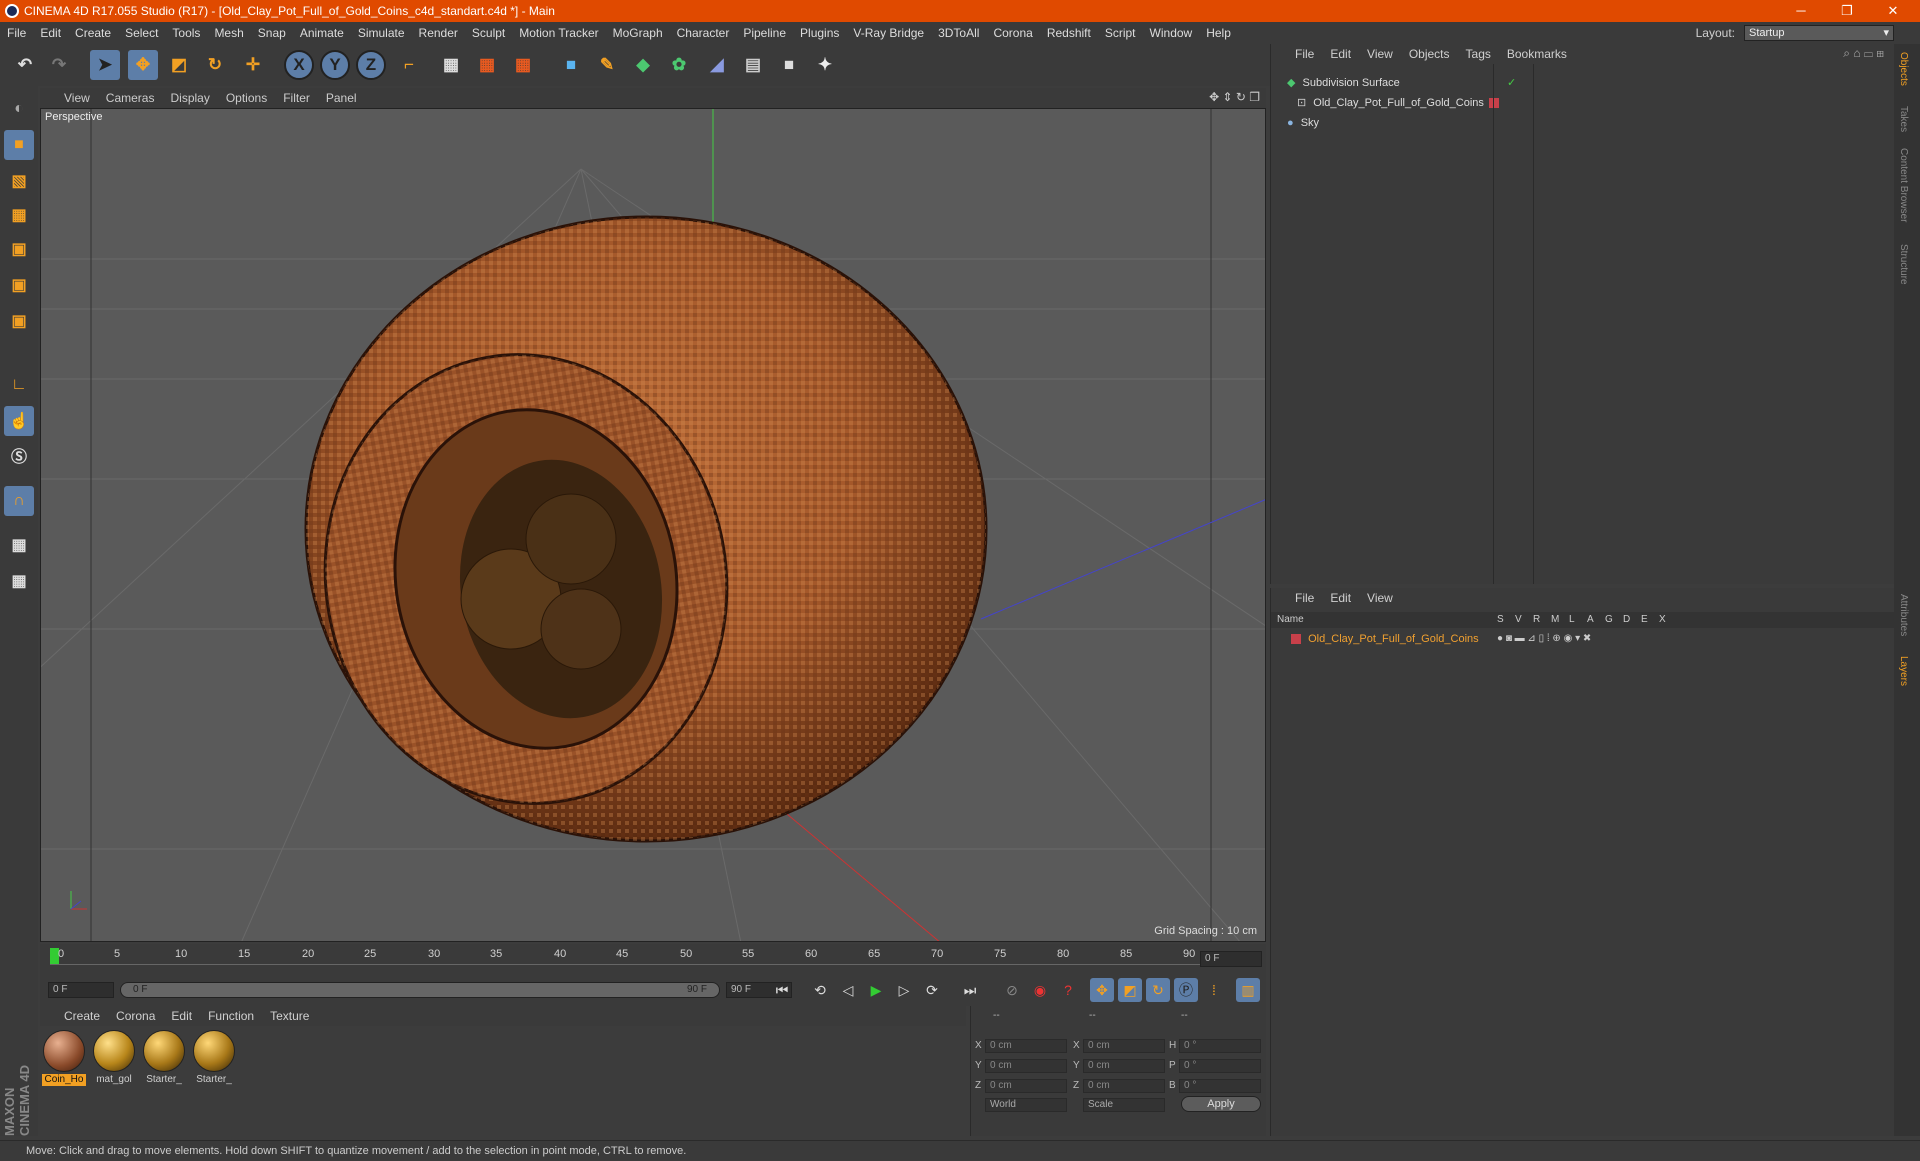  Describe the element at coordinates (19, 181) in the screenshot. I see `texture-mode-icon: ▧` at that location.